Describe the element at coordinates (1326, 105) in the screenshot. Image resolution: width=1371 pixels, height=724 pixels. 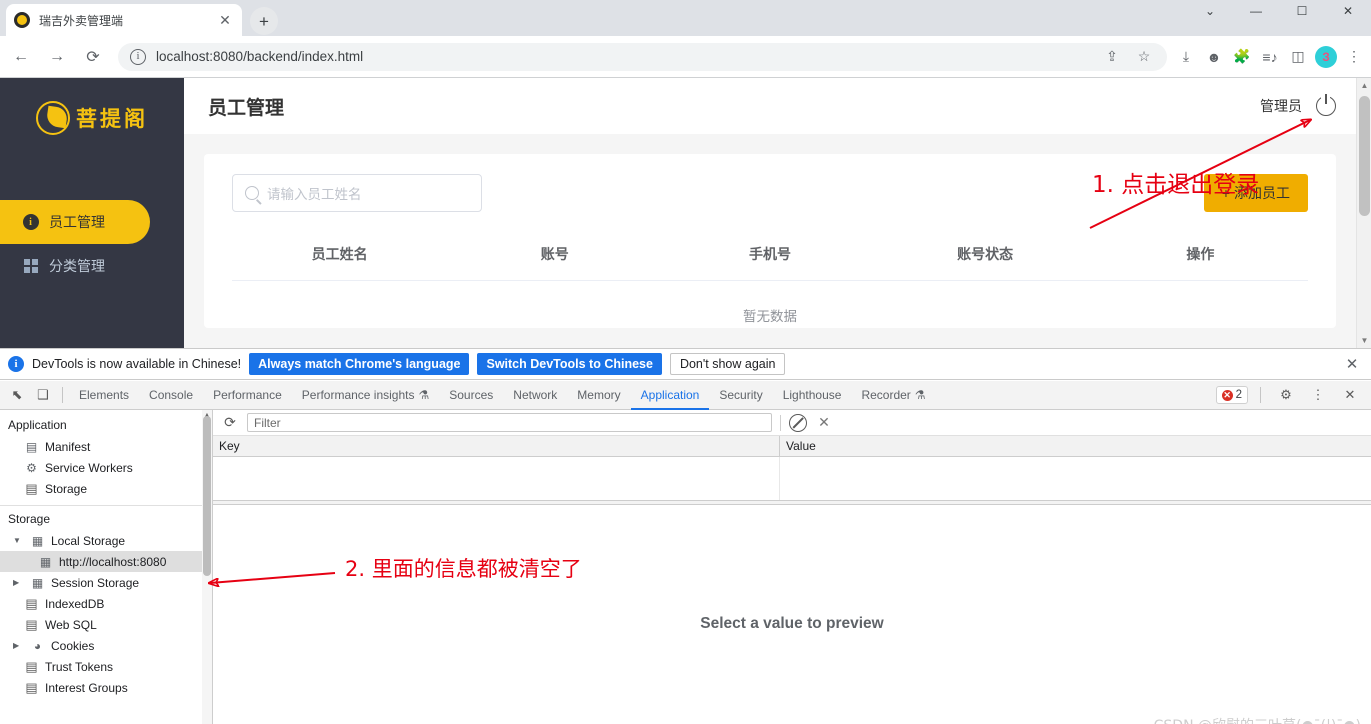
I see `power-icon` at that location.